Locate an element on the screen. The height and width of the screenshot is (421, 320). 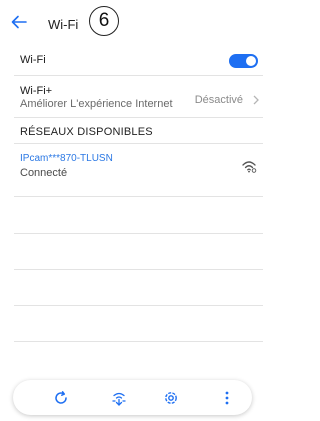
back-arrow-icon is located at coordinates (19, 22).